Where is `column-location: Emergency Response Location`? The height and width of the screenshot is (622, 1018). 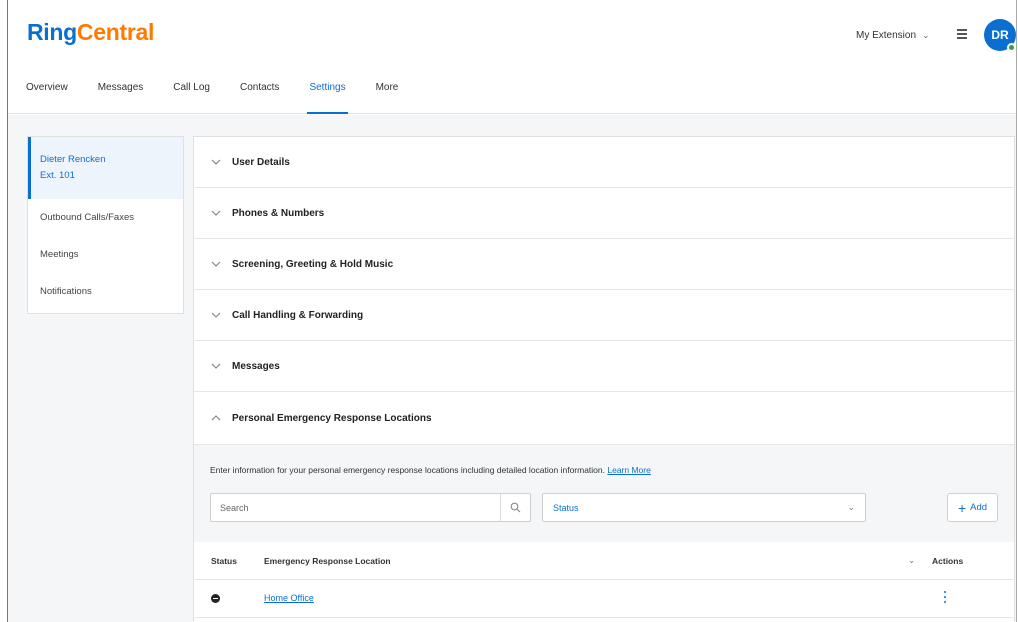
column-location: Emergency Response Location is located at coordinates (327, 561).